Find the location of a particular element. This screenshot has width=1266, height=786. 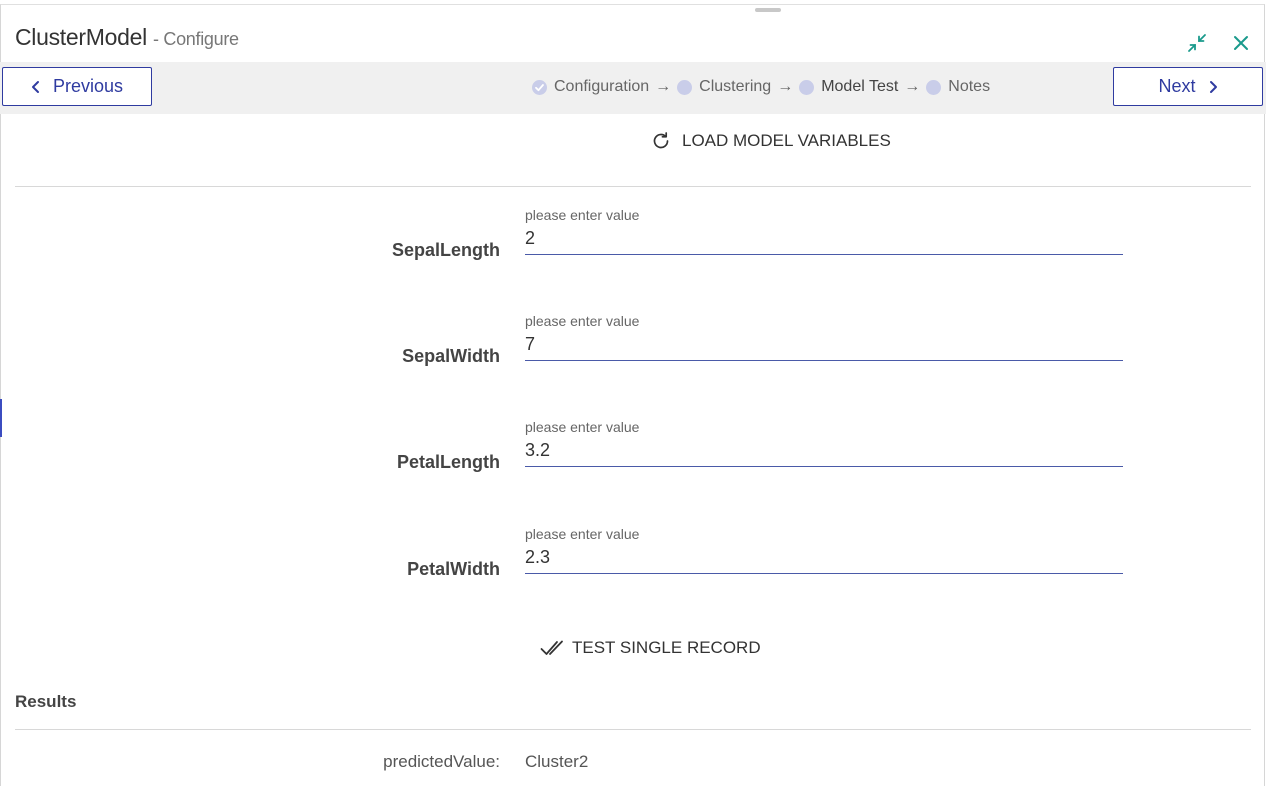

field-row-sepal-width: SepalWidth please enter value is located at coordinates (633, 343).